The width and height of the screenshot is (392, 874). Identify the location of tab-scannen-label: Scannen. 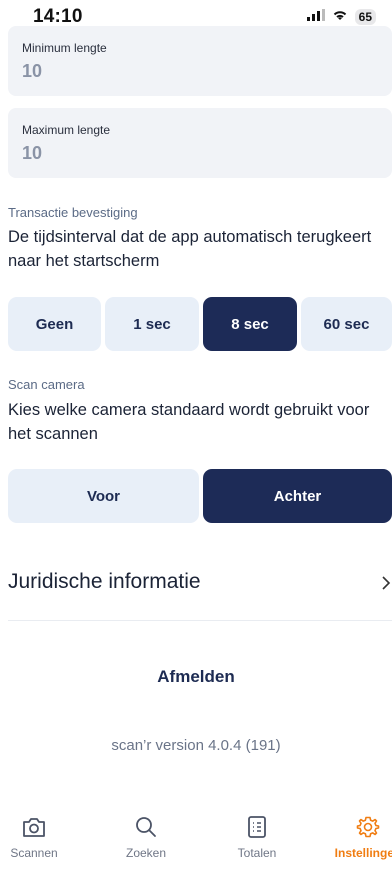
(34, 853).